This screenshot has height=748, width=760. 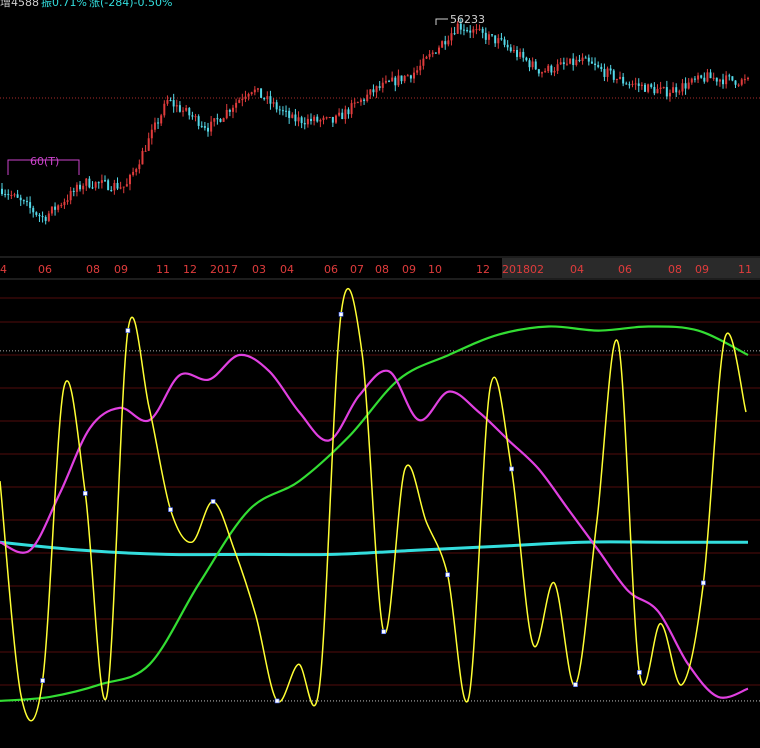 What do you see at coordinates (331, 269) in the screenshot?
I see `time-axis-tick-label: 06` at bounding box center [331, 269].